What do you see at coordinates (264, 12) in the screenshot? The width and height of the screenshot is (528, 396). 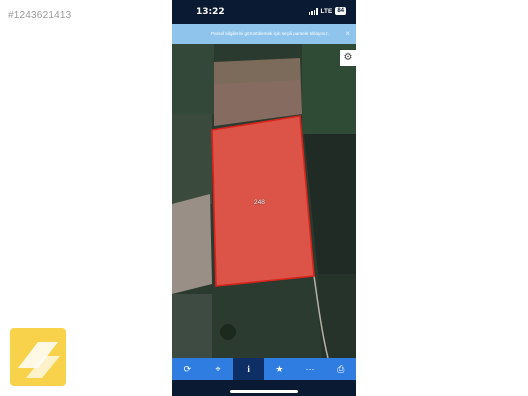 I see `status-bar: 13:22 LTE 84` at bounding box center [264, 12].